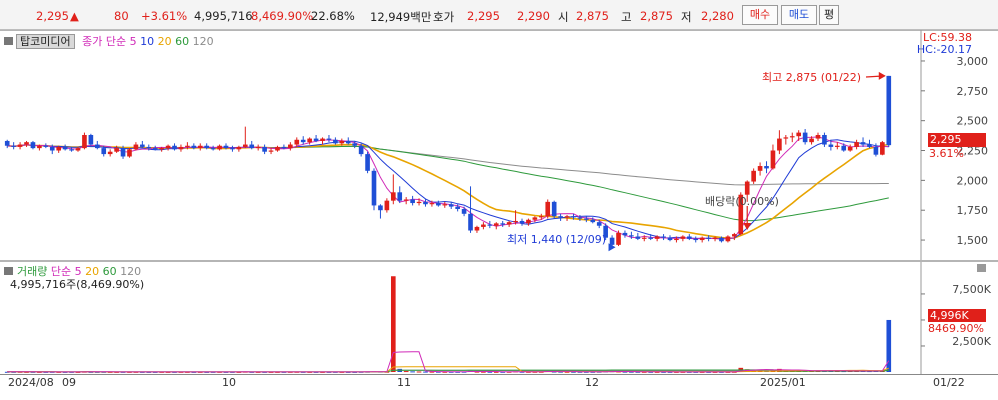  What do you see at coordinates (448, 369) in the screenshot?
I see `vol-ma20-line` at bounding box center [448, 369].